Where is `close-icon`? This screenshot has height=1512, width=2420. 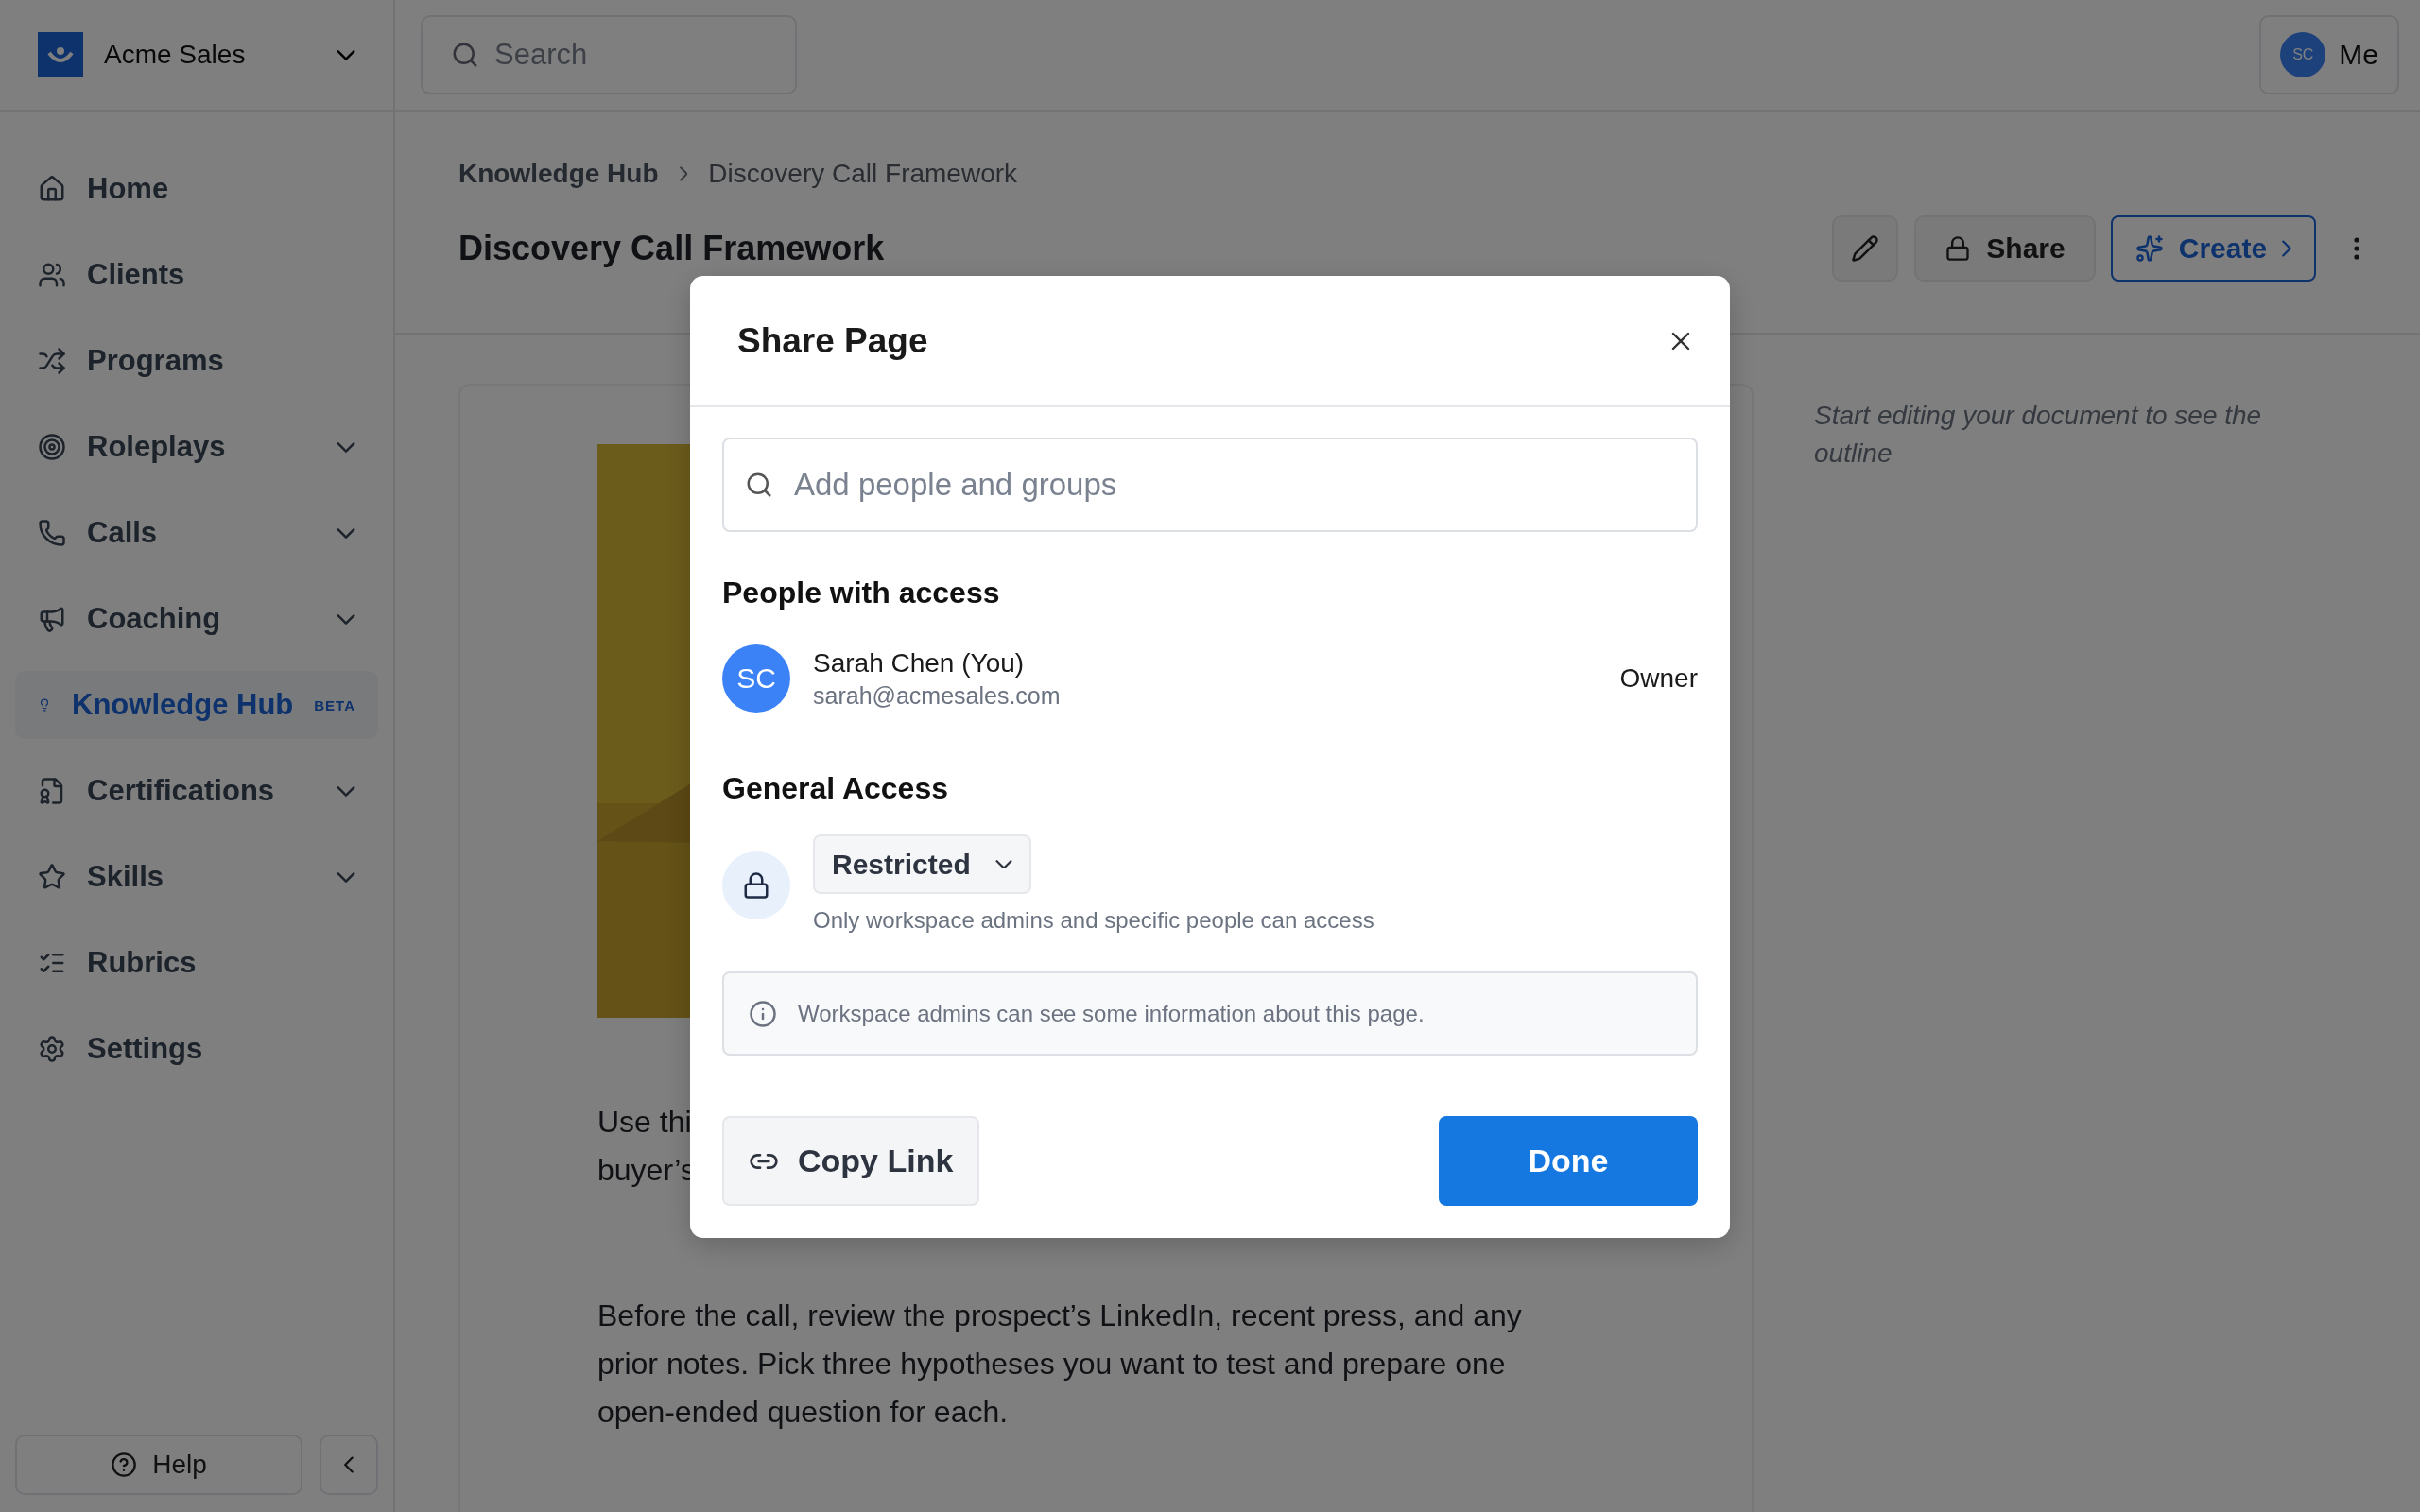
close-icon is located at coordinates (1680, 341).